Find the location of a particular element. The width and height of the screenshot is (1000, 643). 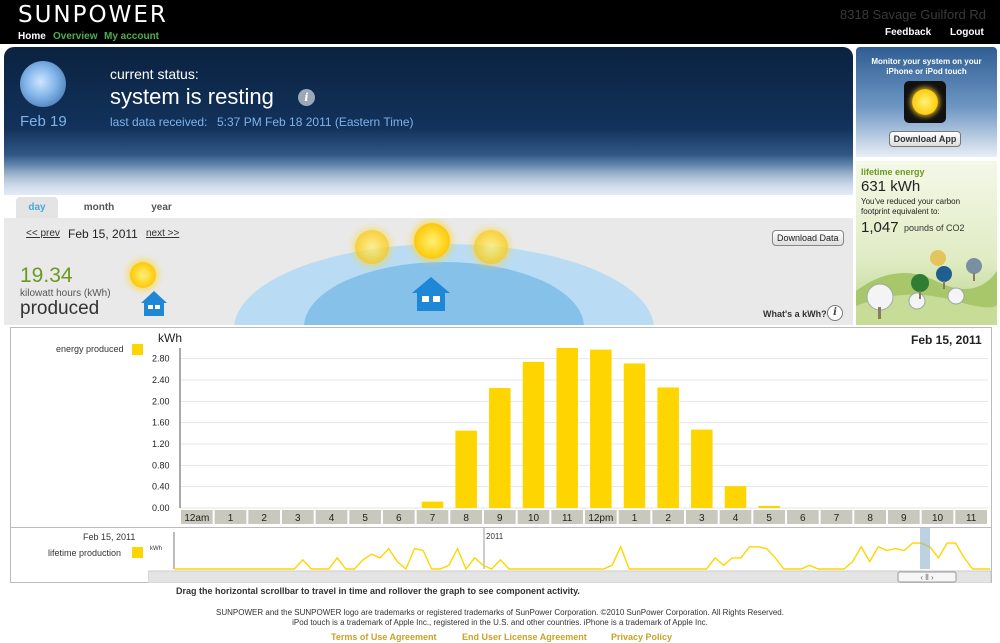

y-tick-label: 1.60 is located at coordinates (161, 423).